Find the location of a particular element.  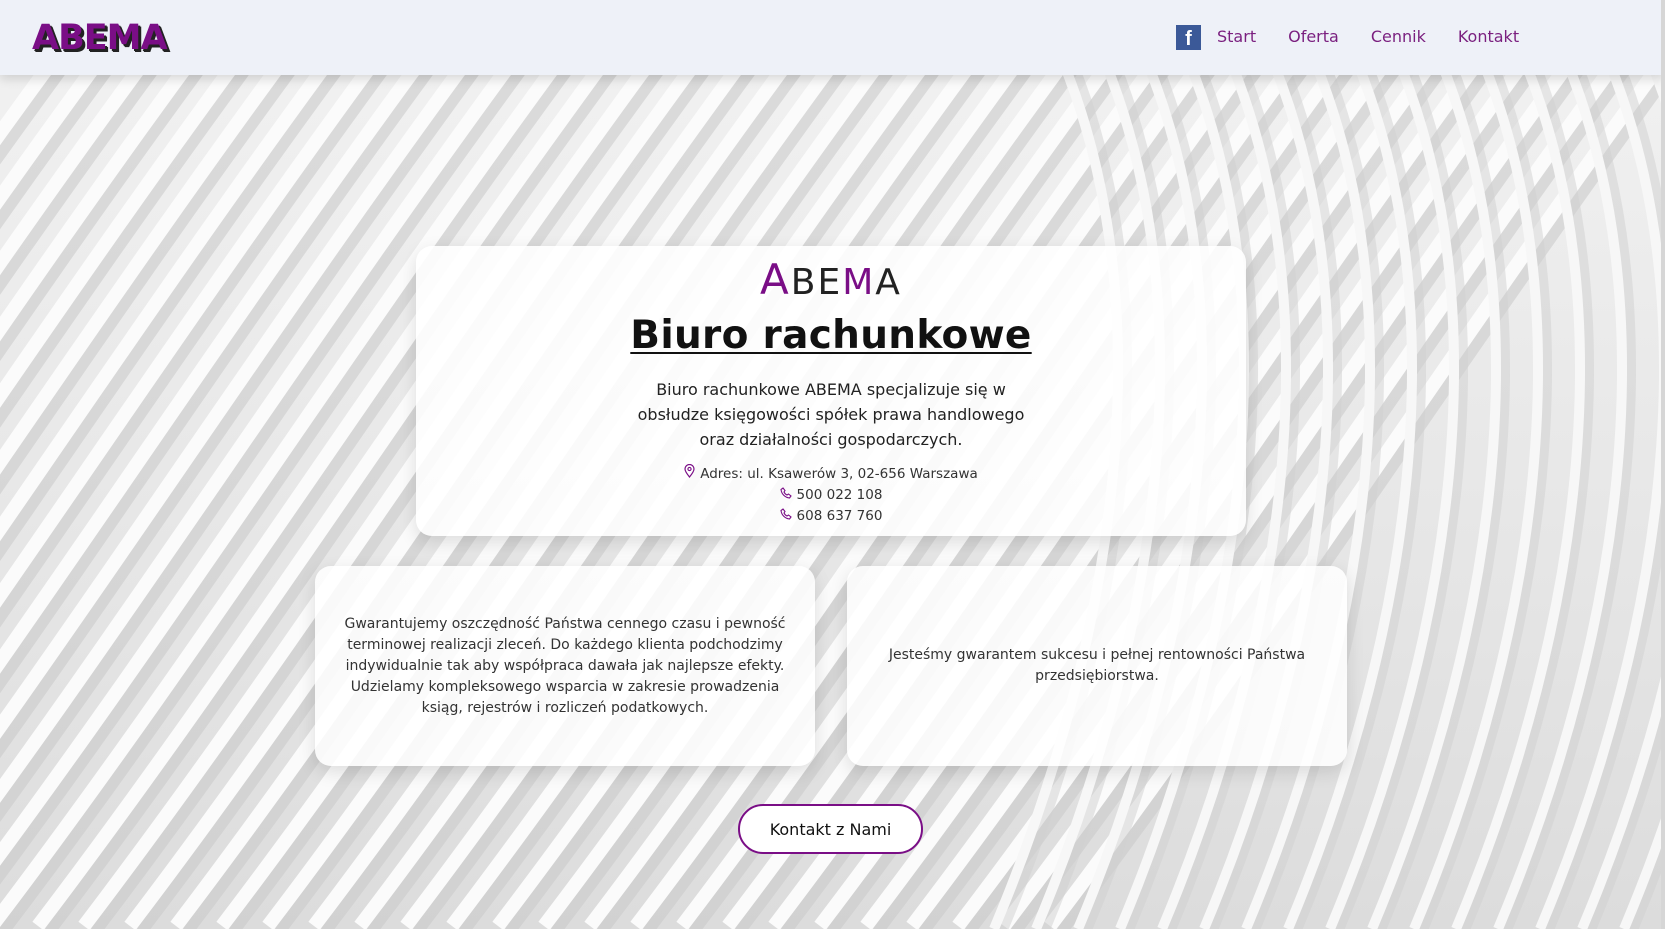

nav-link-cennik: Cennik is located at coordinates (1398, 37).